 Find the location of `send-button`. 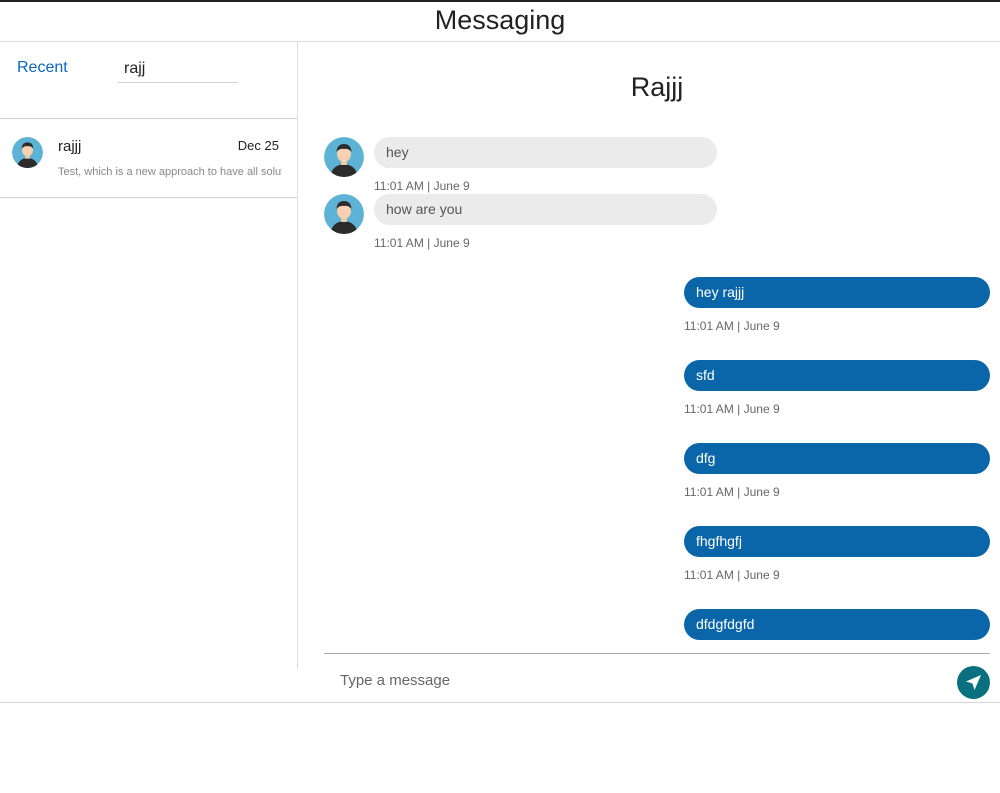

send-button is located at coordinates (973, 682).